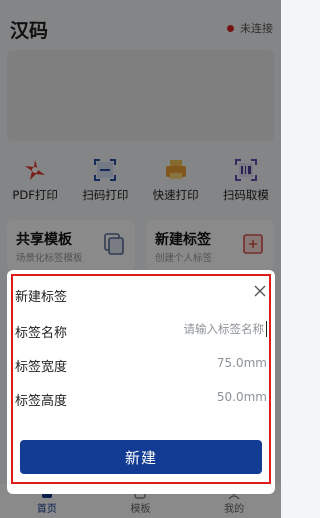  Describe the element at coordinates (260, 291) in the screenshot. I see `close-icon` at that location.